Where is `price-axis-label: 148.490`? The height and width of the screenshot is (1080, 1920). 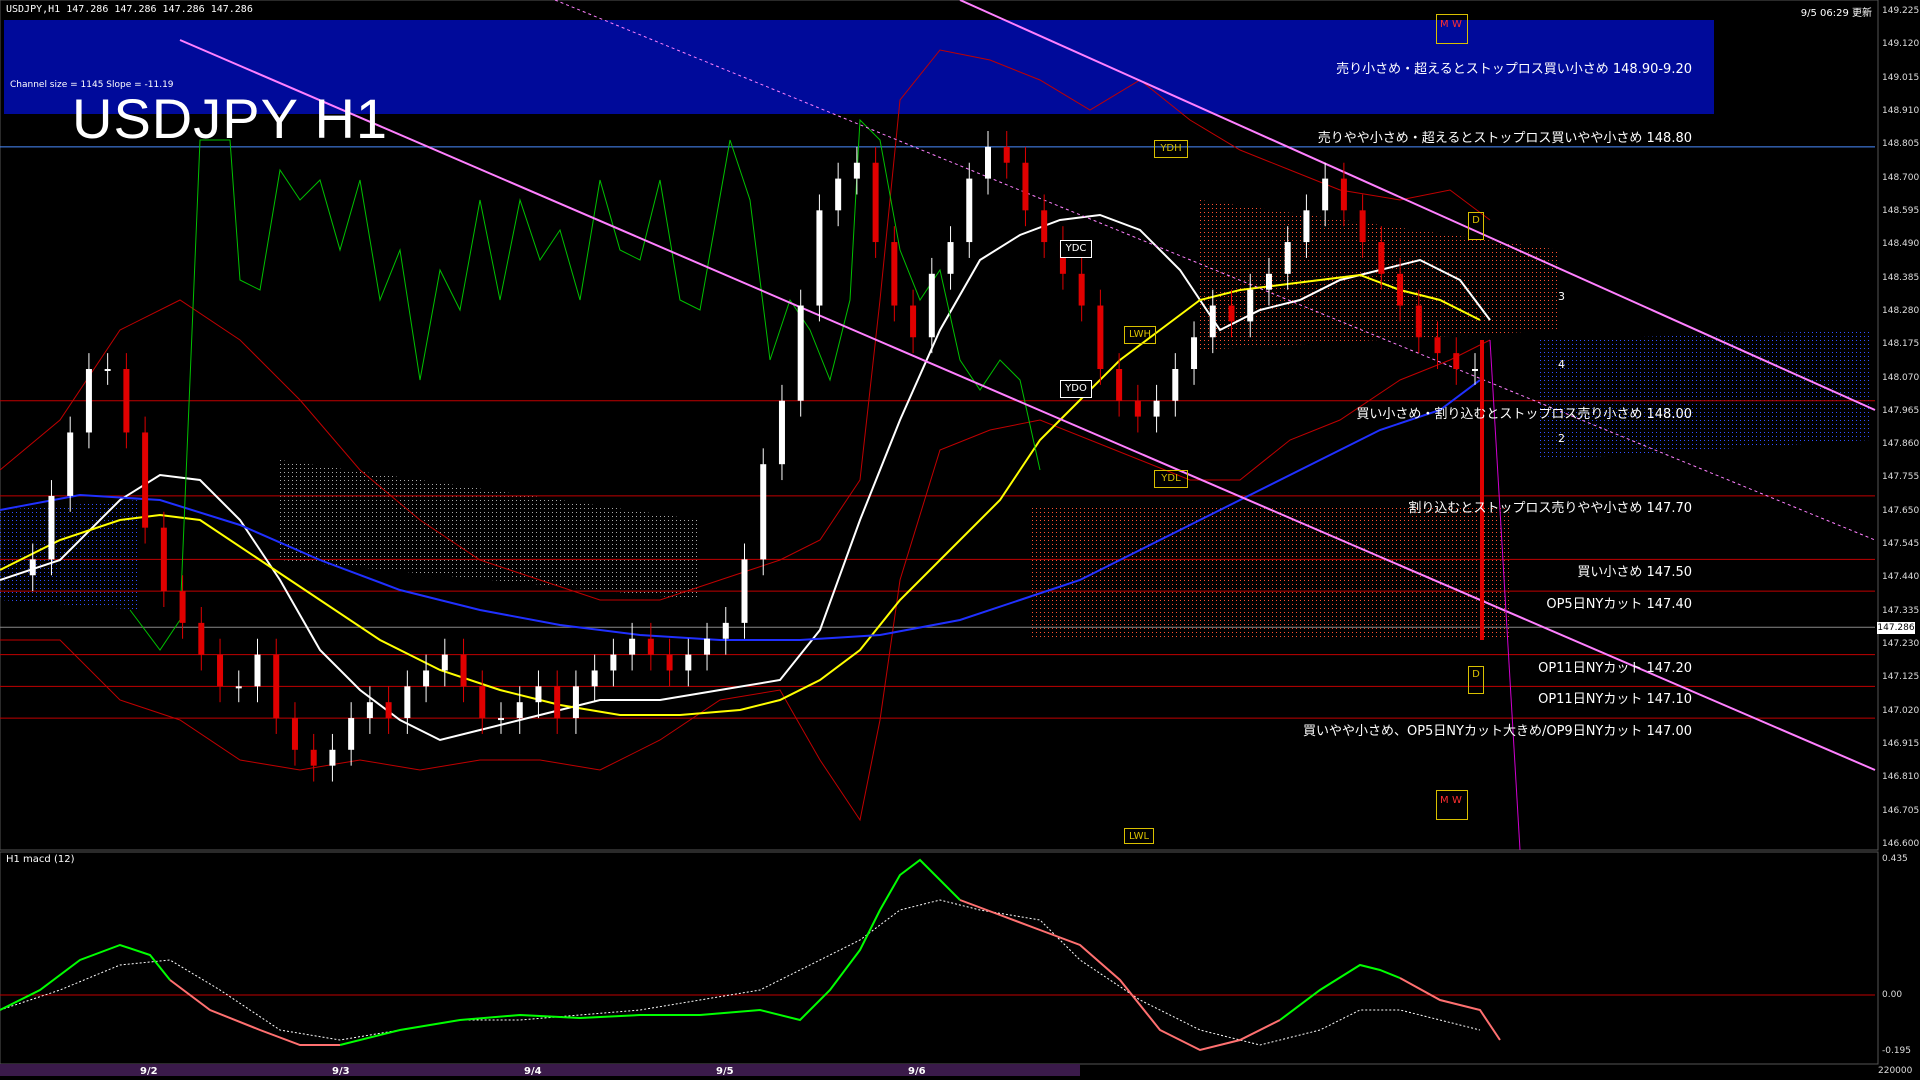 price-axis-label: 148.490 is located at coordinates (1901, 244).